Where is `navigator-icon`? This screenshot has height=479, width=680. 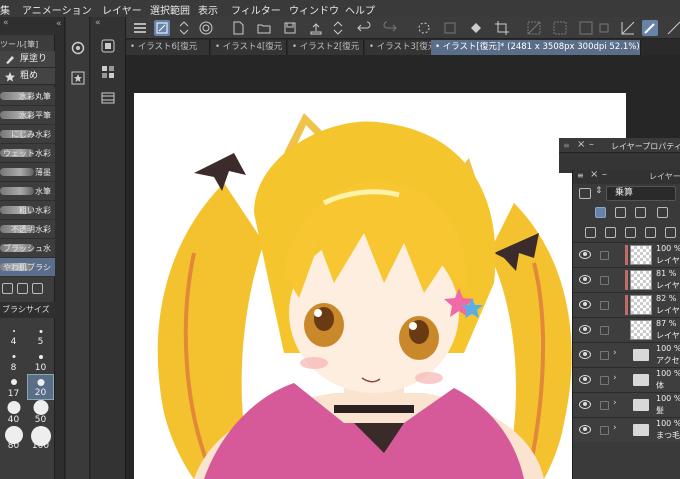 navigator-icon is located at coordinates (78, 48).